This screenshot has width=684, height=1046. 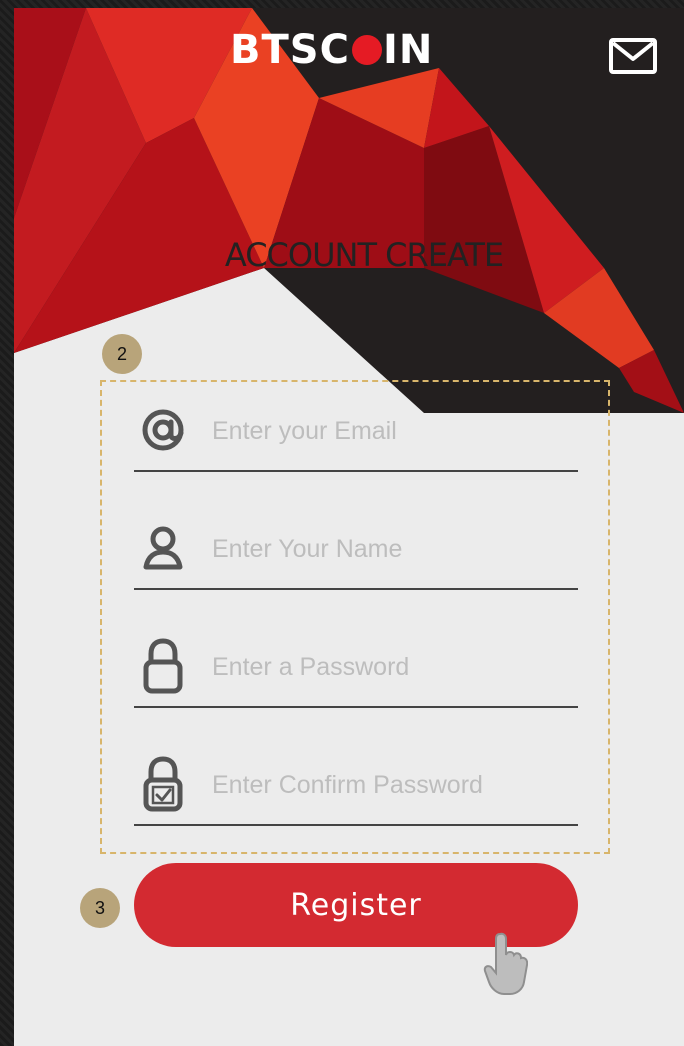 I want to click on mail-button, so click(x=633, y=56).